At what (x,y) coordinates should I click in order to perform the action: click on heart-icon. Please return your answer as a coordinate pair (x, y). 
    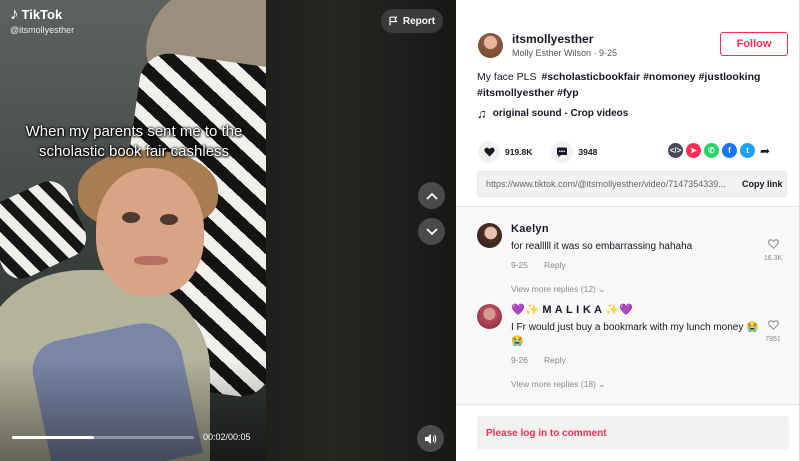
    Looking at the image, I should click on (489, 152).